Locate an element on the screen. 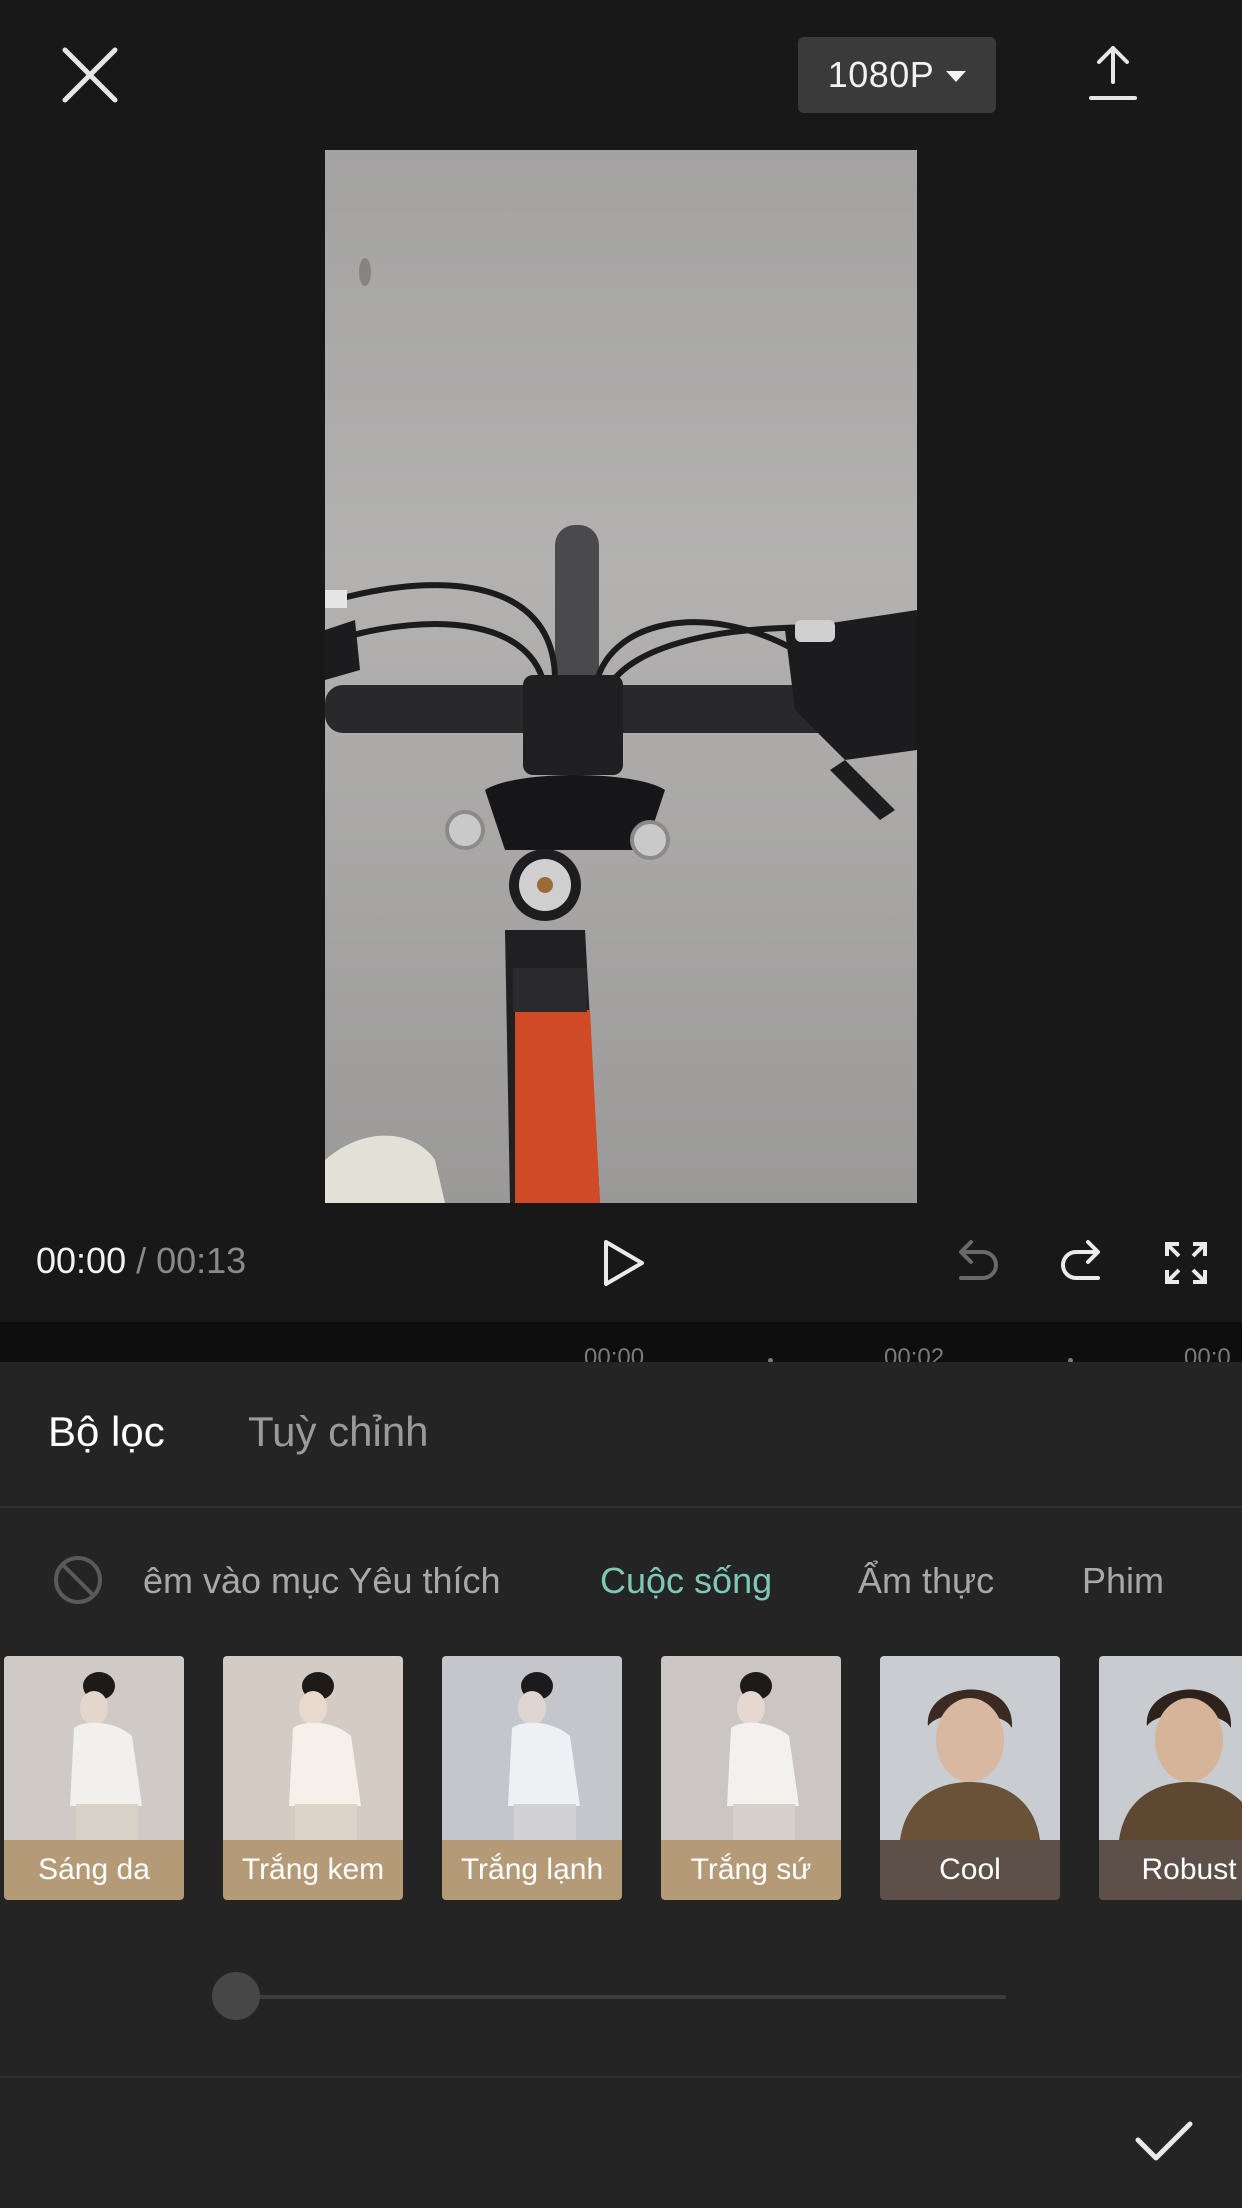  intensity-slider-track is located at coordinates (621, 1997).